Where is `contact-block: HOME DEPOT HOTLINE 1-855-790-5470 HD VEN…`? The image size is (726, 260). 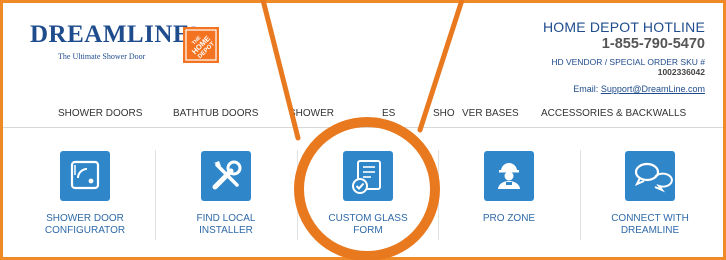 contact-block: HOME DEPOT HOTLINE 1-855-790-5470 HD VEN… is located at coordinates (624, 56).